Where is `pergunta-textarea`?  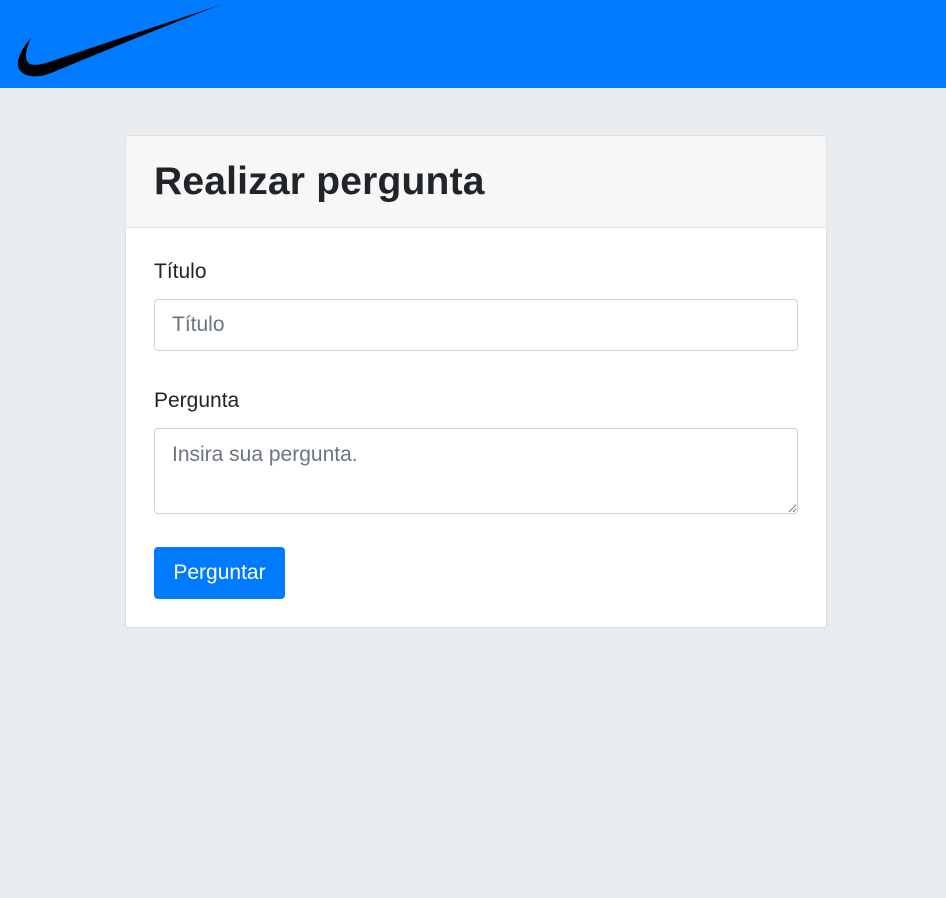
pergunta-textarea is located at coordinates (476, 471).